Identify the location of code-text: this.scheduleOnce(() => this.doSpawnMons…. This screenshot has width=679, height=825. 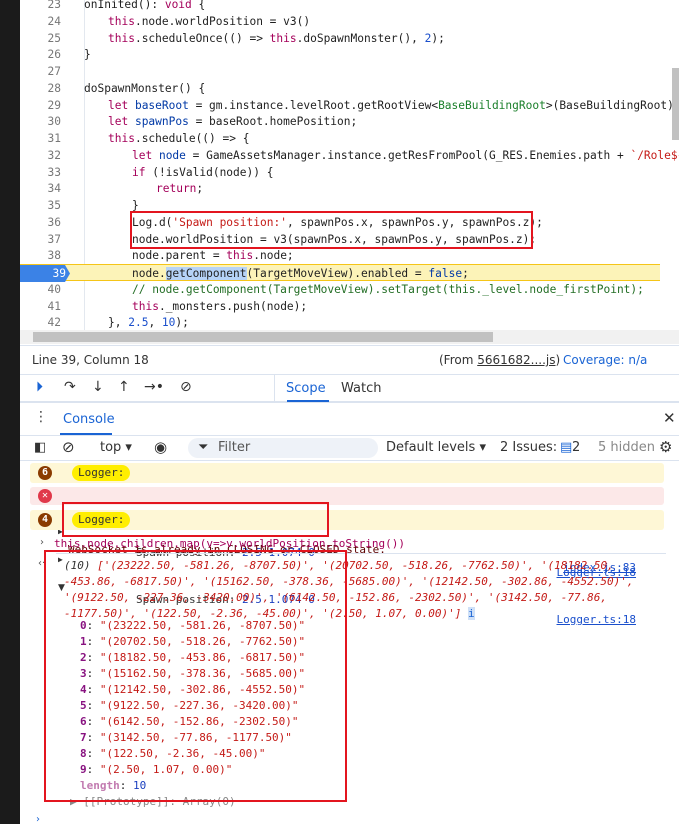
(276, 38).